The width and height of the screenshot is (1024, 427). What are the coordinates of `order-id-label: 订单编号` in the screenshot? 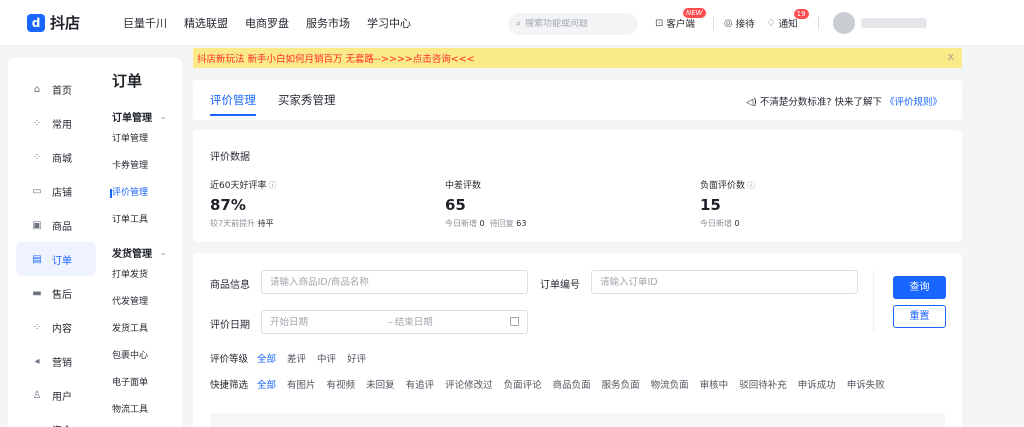 It's located at (560, 285).